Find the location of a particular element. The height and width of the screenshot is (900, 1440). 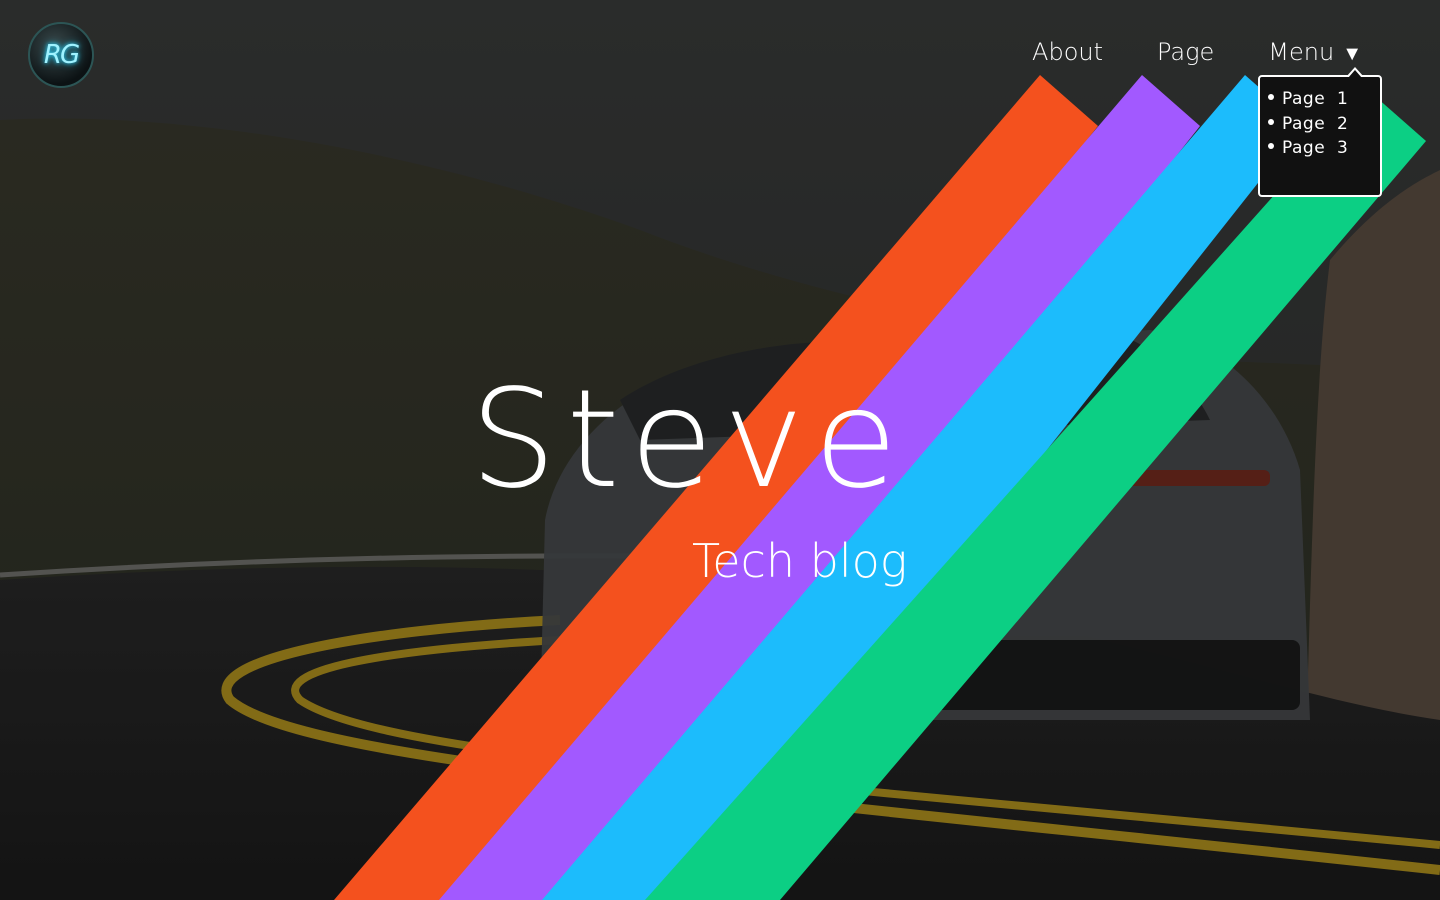

dropdown-item-label: Page 2 is located at coordinates (1315, 123).